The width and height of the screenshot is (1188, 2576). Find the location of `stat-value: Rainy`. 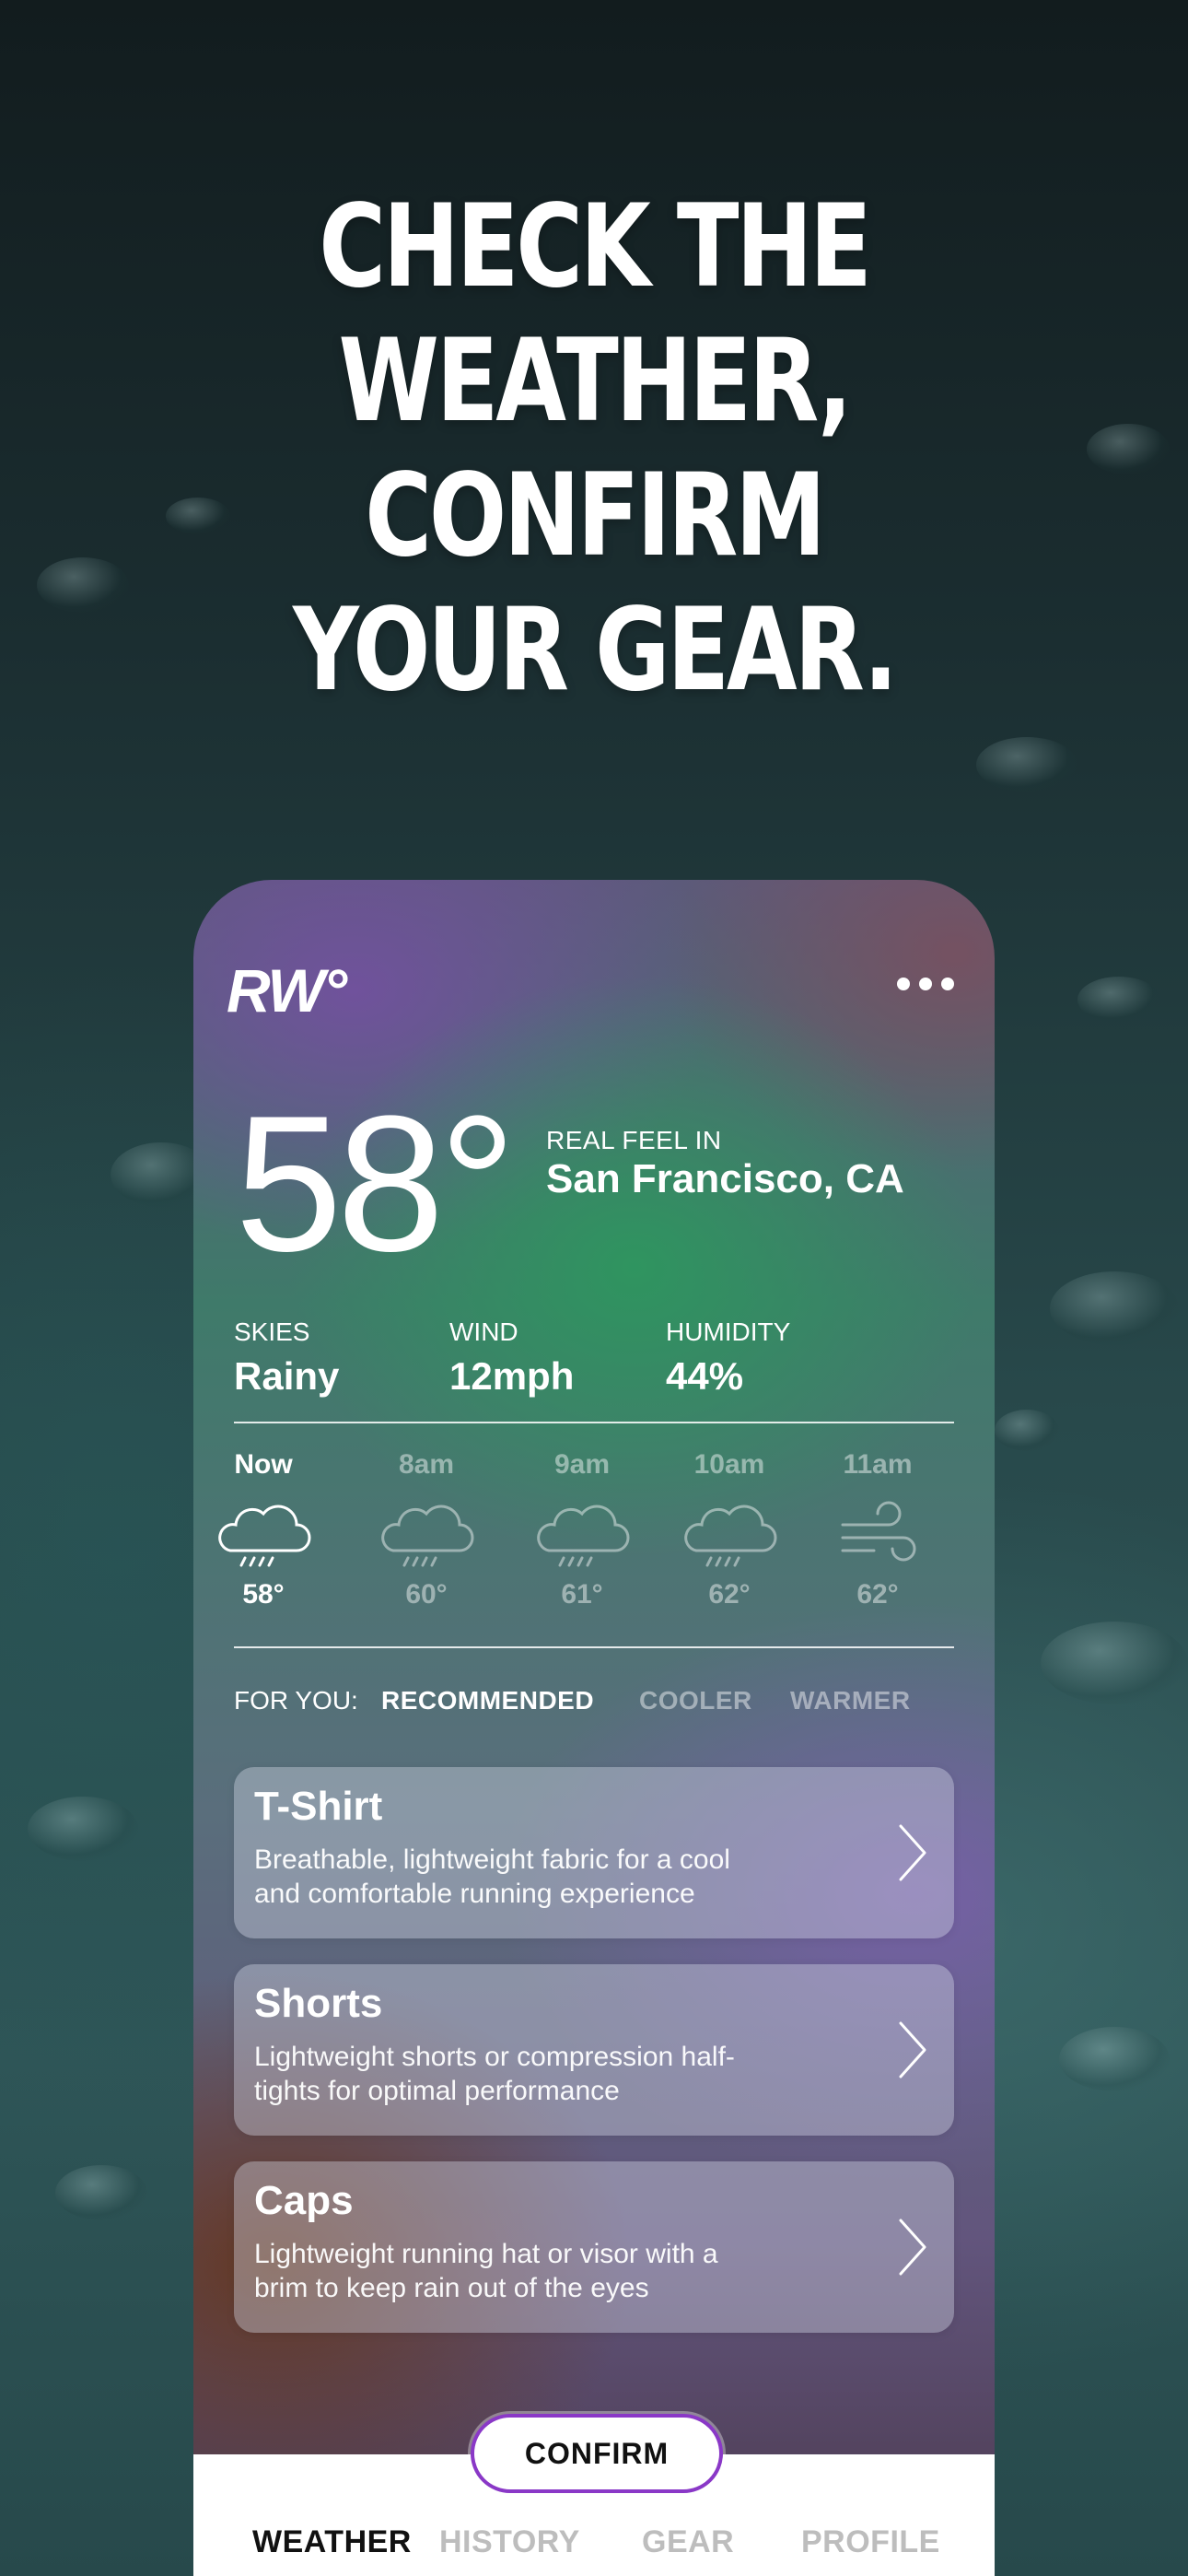

stat-value: Rainy is located at coordinates (287, 1376).